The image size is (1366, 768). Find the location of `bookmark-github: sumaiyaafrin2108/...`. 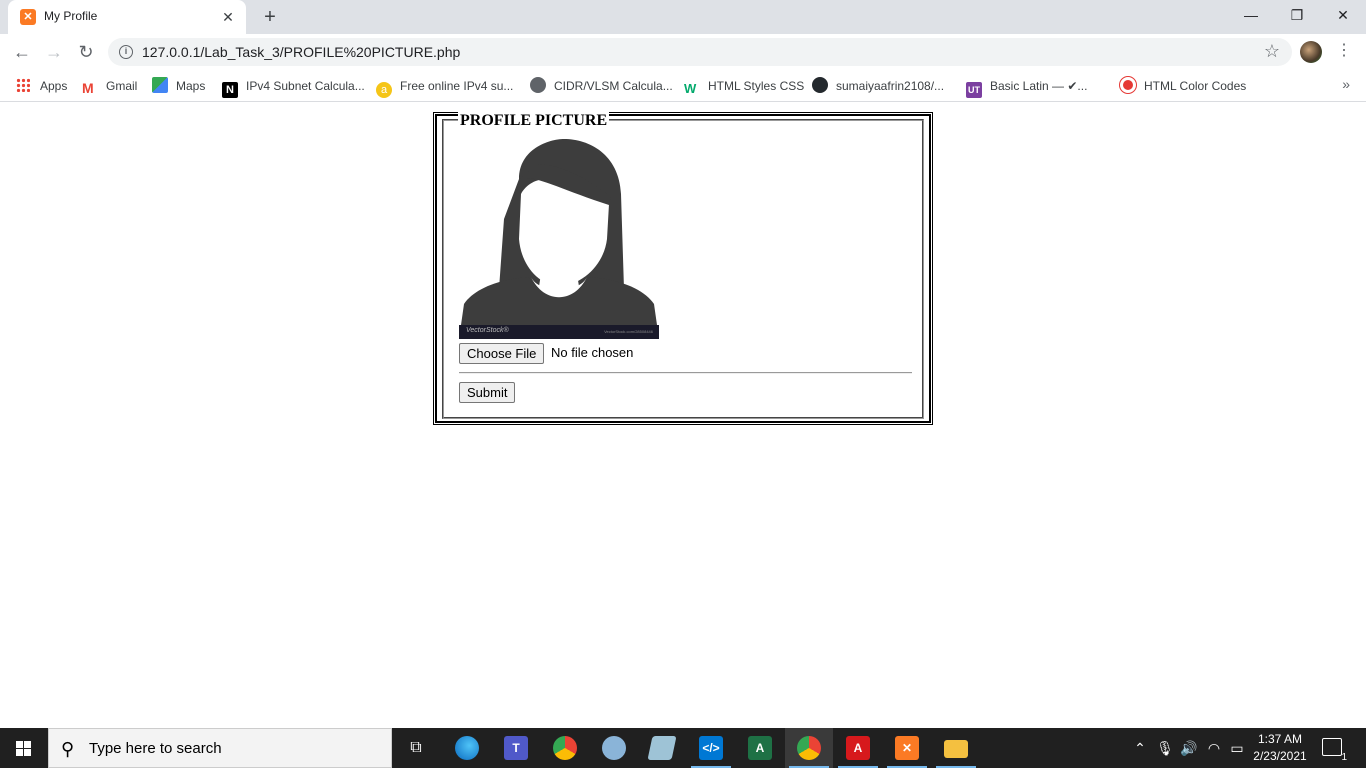

bookmark-github: sumaiyaafrin2108/... is located at coordinates (878, 86).